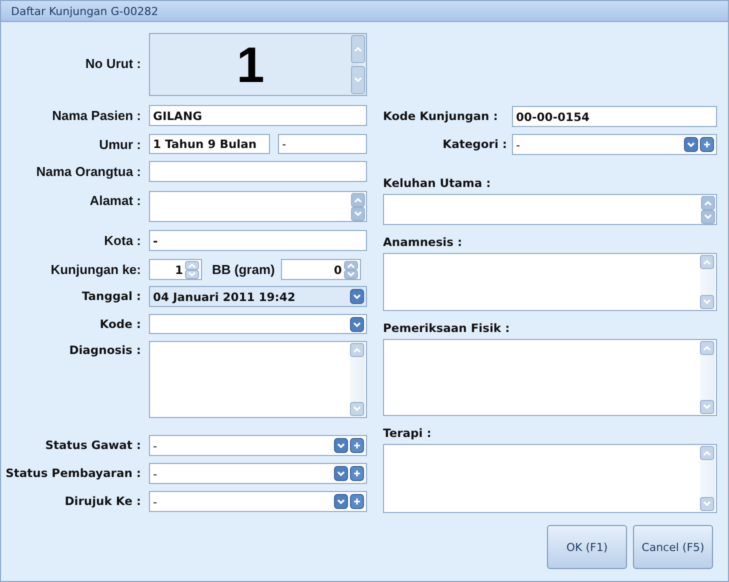 The height and width of the screenshot is (582, 729). I want to click on field-label: No Urut :, so click(113, 63).